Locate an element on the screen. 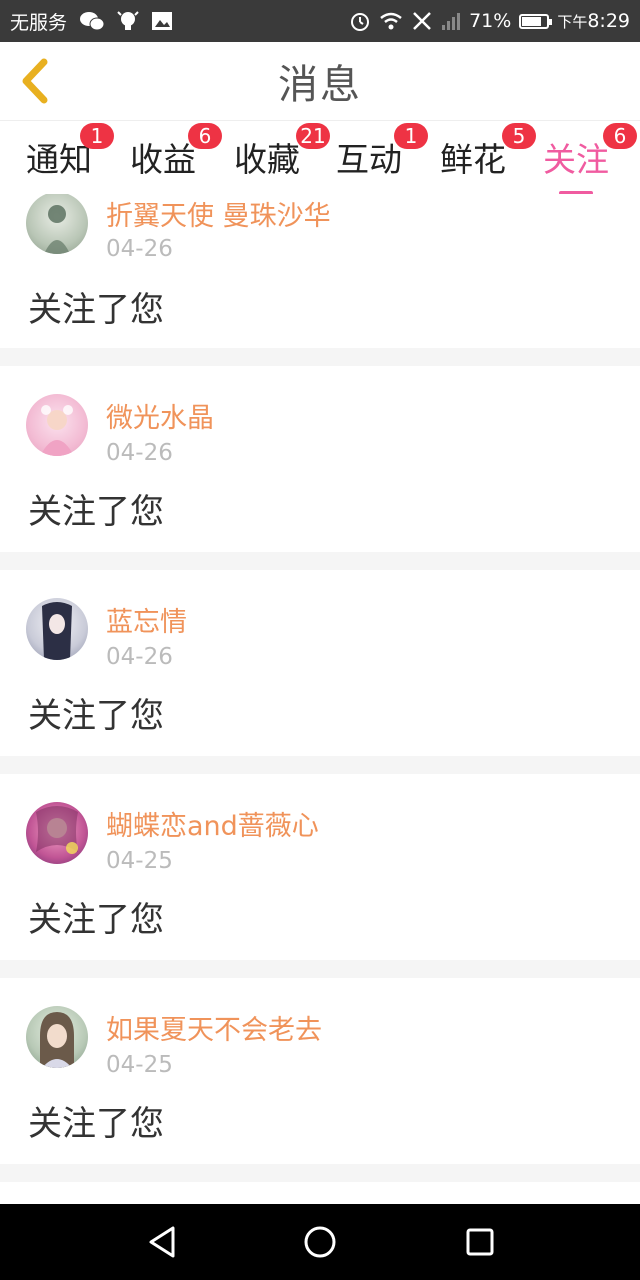 This screenshot has width=640, height=1280. nav-home-button is located at coordinates (320, 1242).